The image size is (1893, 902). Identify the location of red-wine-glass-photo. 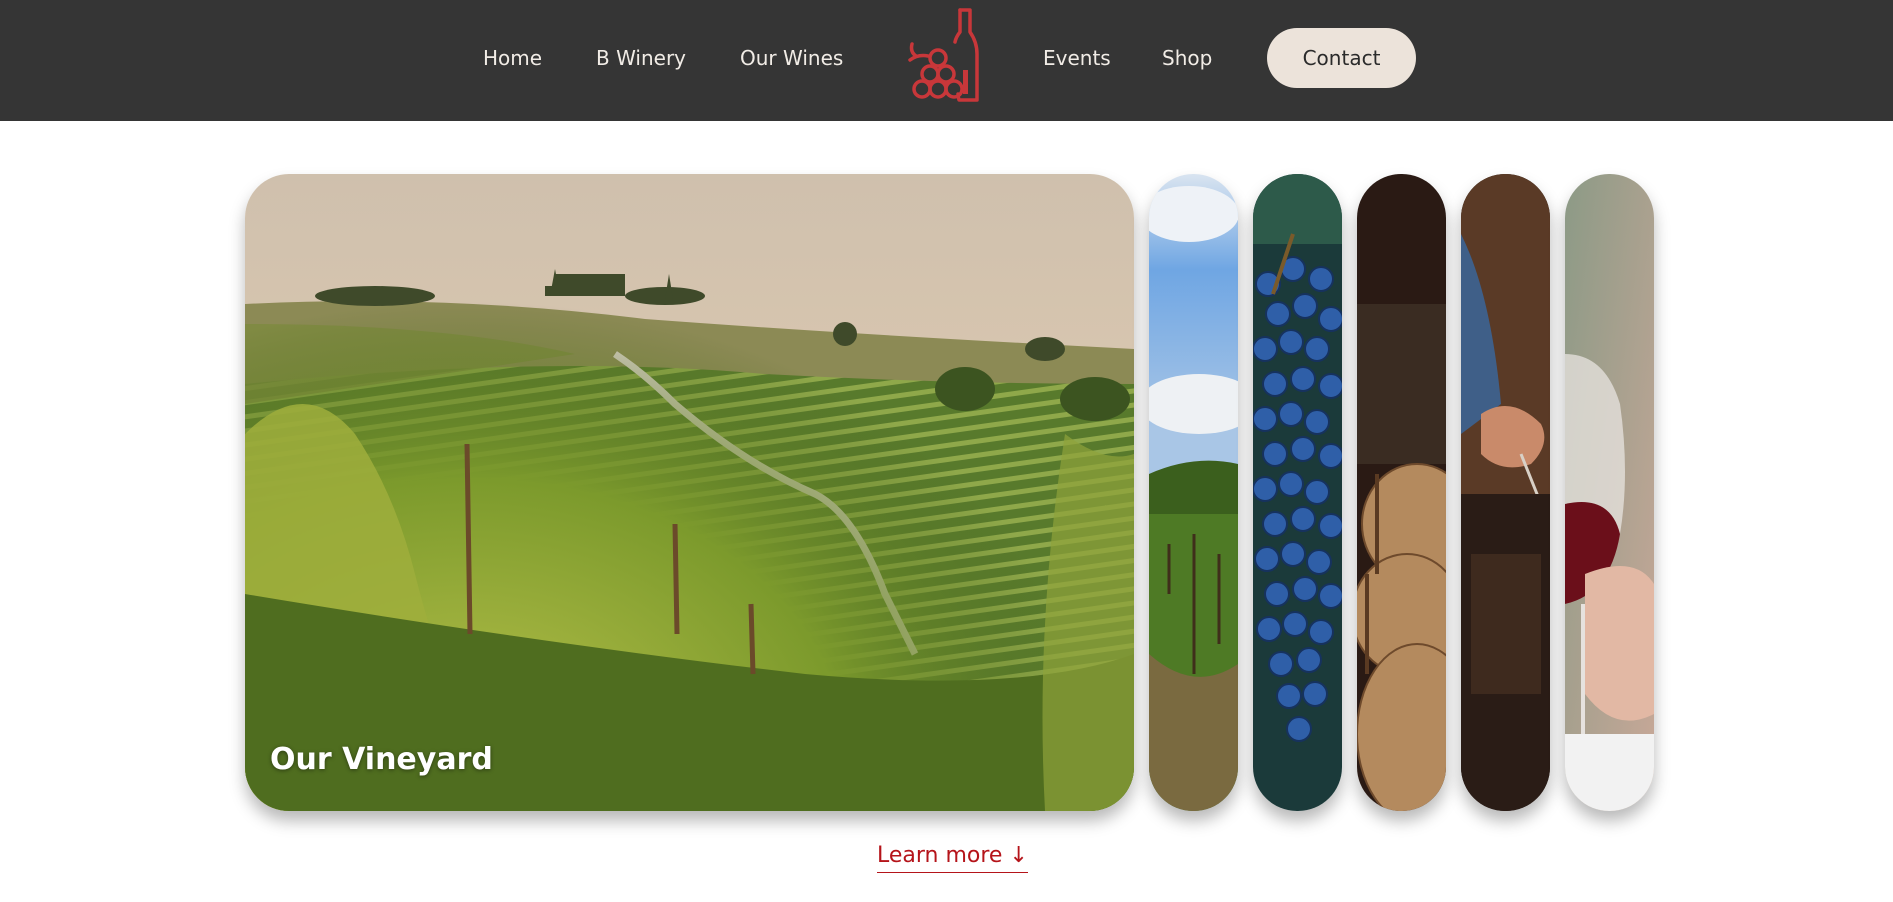
(1609, 492).